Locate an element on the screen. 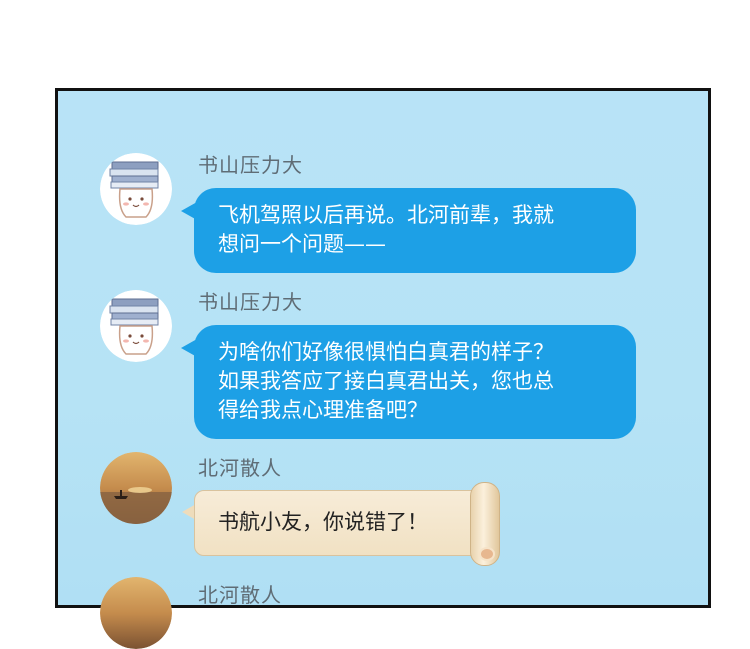  message-line: 得给我点心理准备吧？ is located at coordinates (323, 410).